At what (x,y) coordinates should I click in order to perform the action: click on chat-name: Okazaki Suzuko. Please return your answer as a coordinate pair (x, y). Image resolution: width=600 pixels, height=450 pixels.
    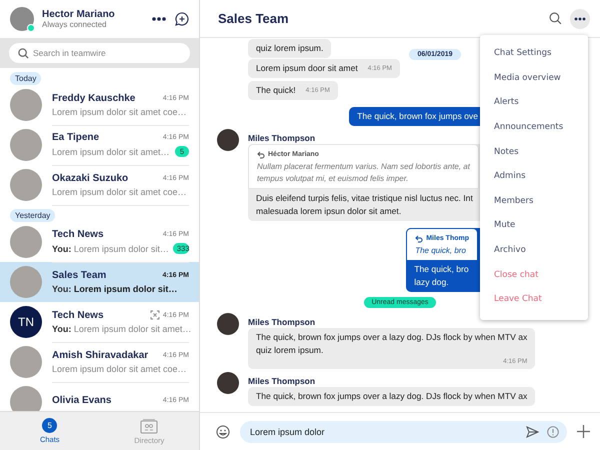
    Looking at the image, I should click on (90, 178).